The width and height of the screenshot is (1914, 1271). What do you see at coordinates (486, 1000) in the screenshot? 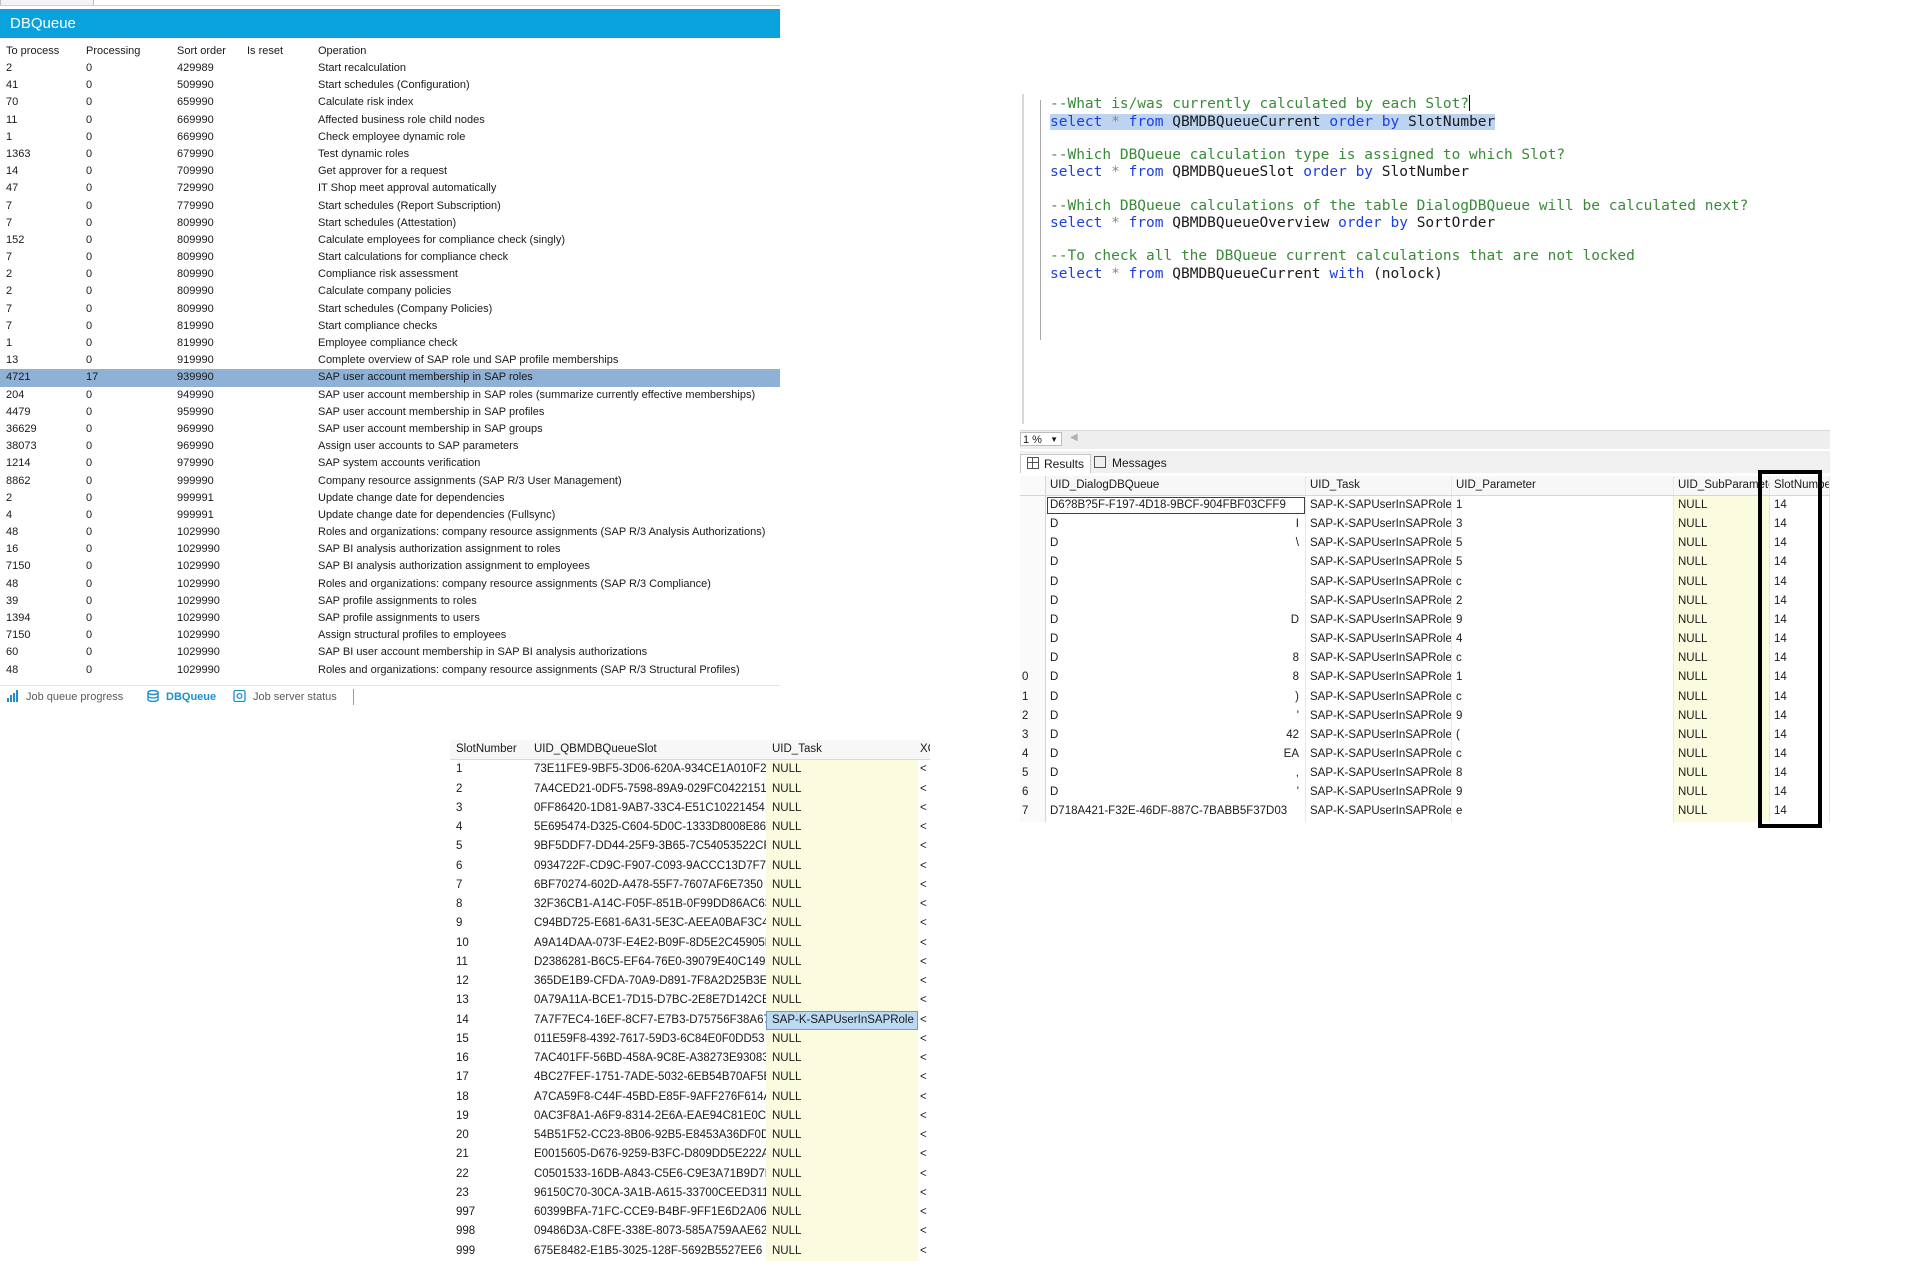
I see `cell-slotnumber: 13` at bounding box center [486, 1000].